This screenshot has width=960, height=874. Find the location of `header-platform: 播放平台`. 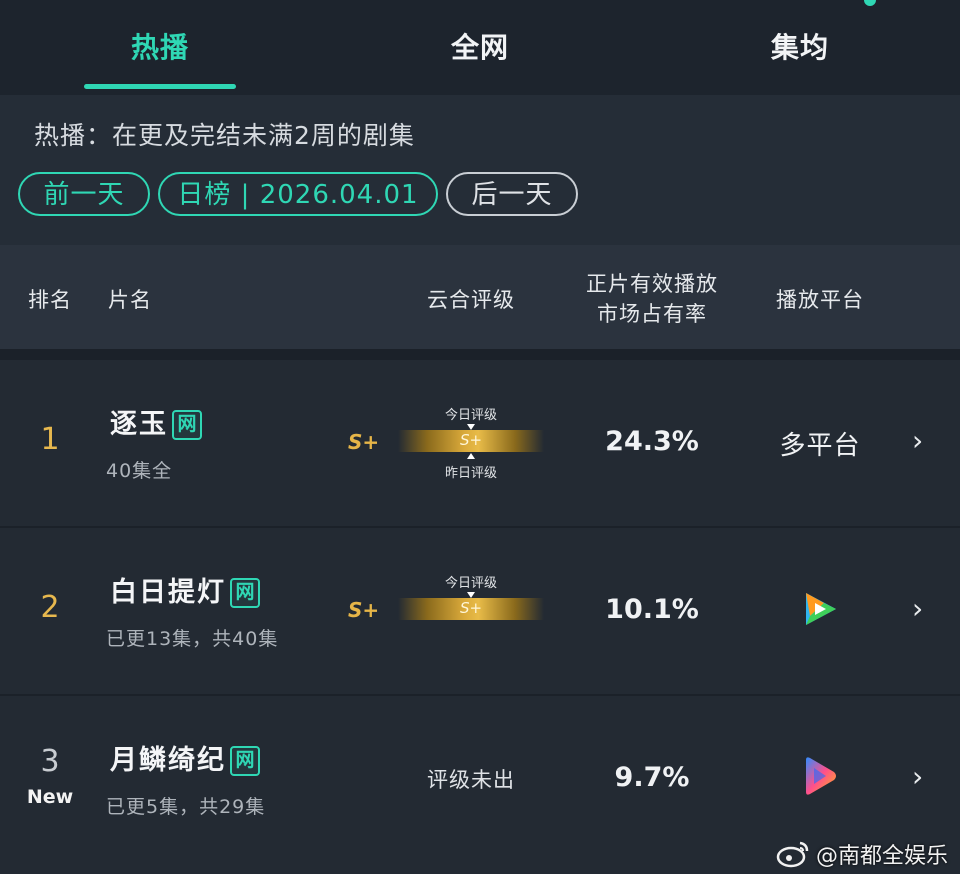

header-platform: 播放平台 is located at coordinates (820, 300).